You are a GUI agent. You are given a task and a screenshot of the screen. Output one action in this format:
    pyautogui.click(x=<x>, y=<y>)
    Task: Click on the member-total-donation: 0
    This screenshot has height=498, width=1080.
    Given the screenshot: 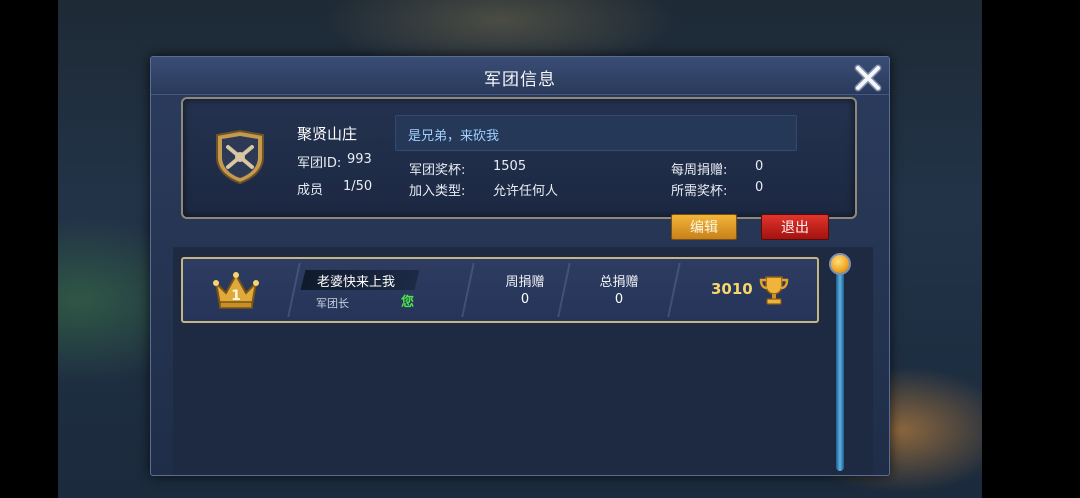 What is the action you would take?
    pyautogui.click(x=619, y=299)
    